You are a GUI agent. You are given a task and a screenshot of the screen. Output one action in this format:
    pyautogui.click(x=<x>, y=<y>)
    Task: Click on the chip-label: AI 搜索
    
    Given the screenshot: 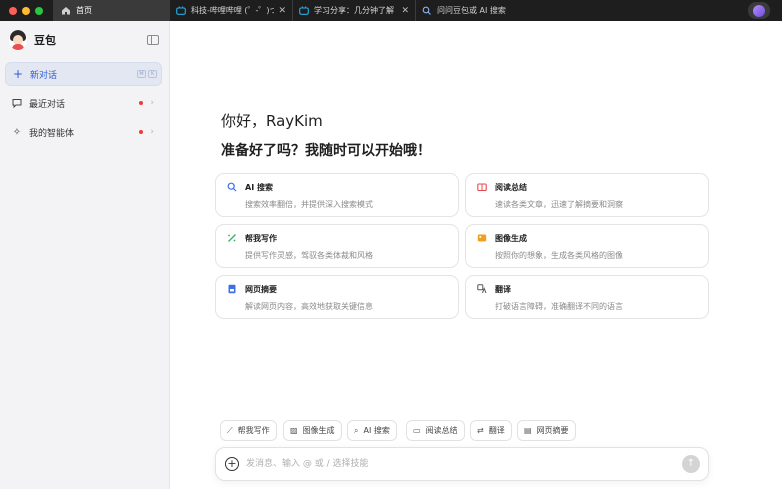 What is the action you would take?
    pyautogui.click(x=376, y=430)
    